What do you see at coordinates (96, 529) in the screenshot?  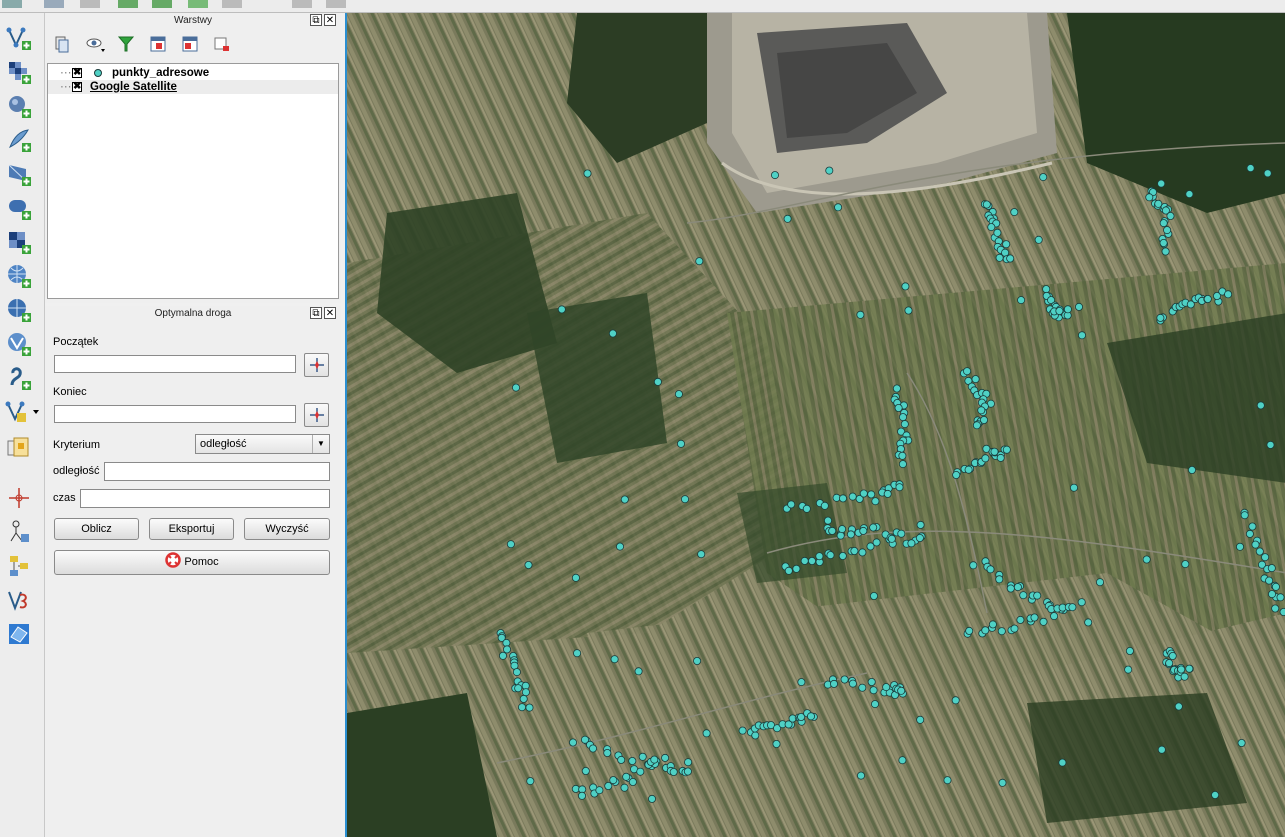 I see `compute-button: Oblicz` at bounding box center [96, 529].